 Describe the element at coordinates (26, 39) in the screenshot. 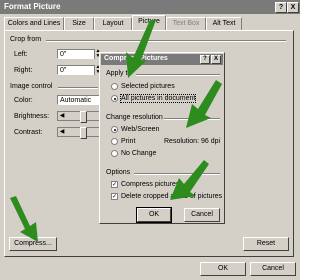

I see `crop-heading: Crop from` at that location.